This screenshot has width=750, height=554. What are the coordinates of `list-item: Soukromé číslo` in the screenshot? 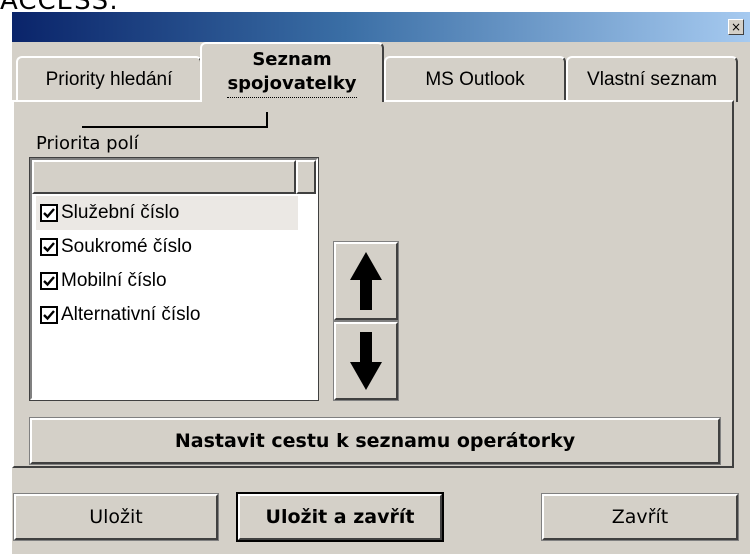 It's located at (167, 247).